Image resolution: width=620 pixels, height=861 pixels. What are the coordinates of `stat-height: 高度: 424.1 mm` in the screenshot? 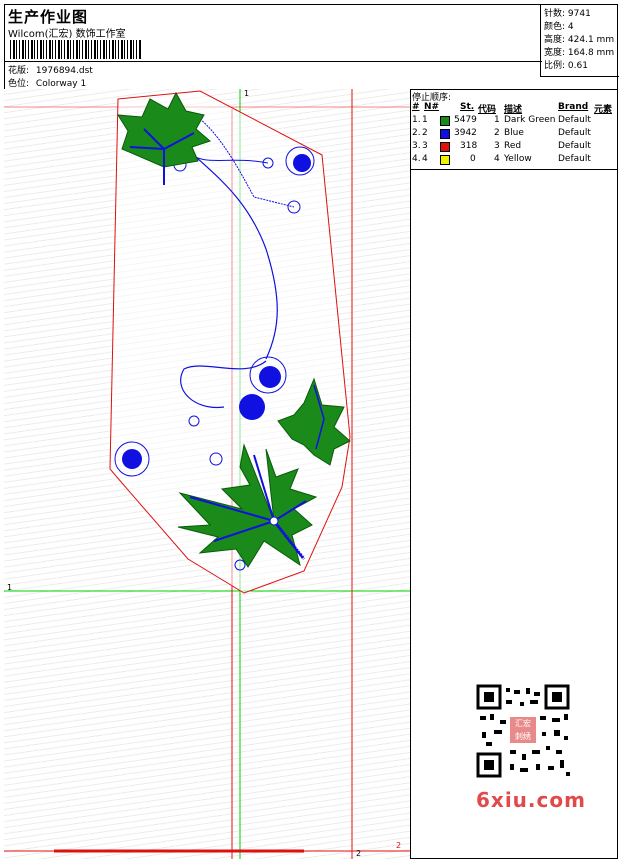 It's located at (579, 40).